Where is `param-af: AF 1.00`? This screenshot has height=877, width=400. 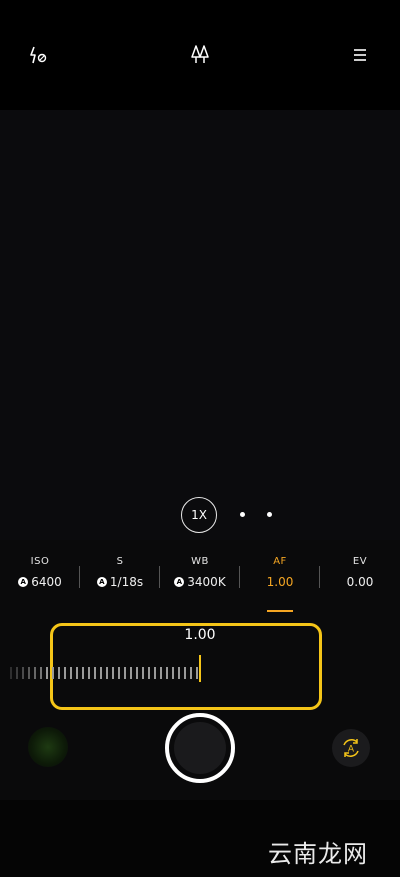
param-af: AF 1.00 is located at coordinates (280, 573).